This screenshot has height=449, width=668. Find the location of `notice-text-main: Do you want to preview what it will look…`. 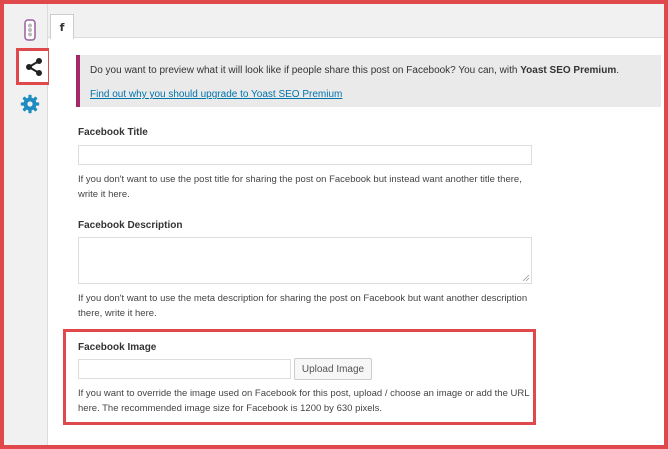

notice-text-main: Do you want to preview what it will look… is located at coordinates (305, 70).